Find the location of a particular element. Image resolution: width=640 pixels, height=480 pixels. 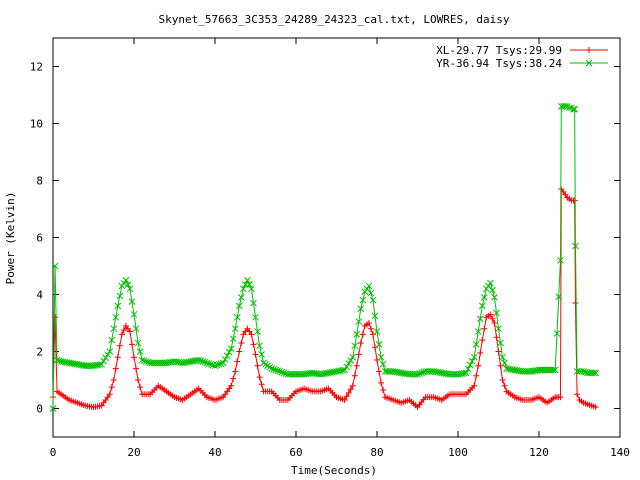

x-tick-label: 140 is located at coordinates (620, 452).